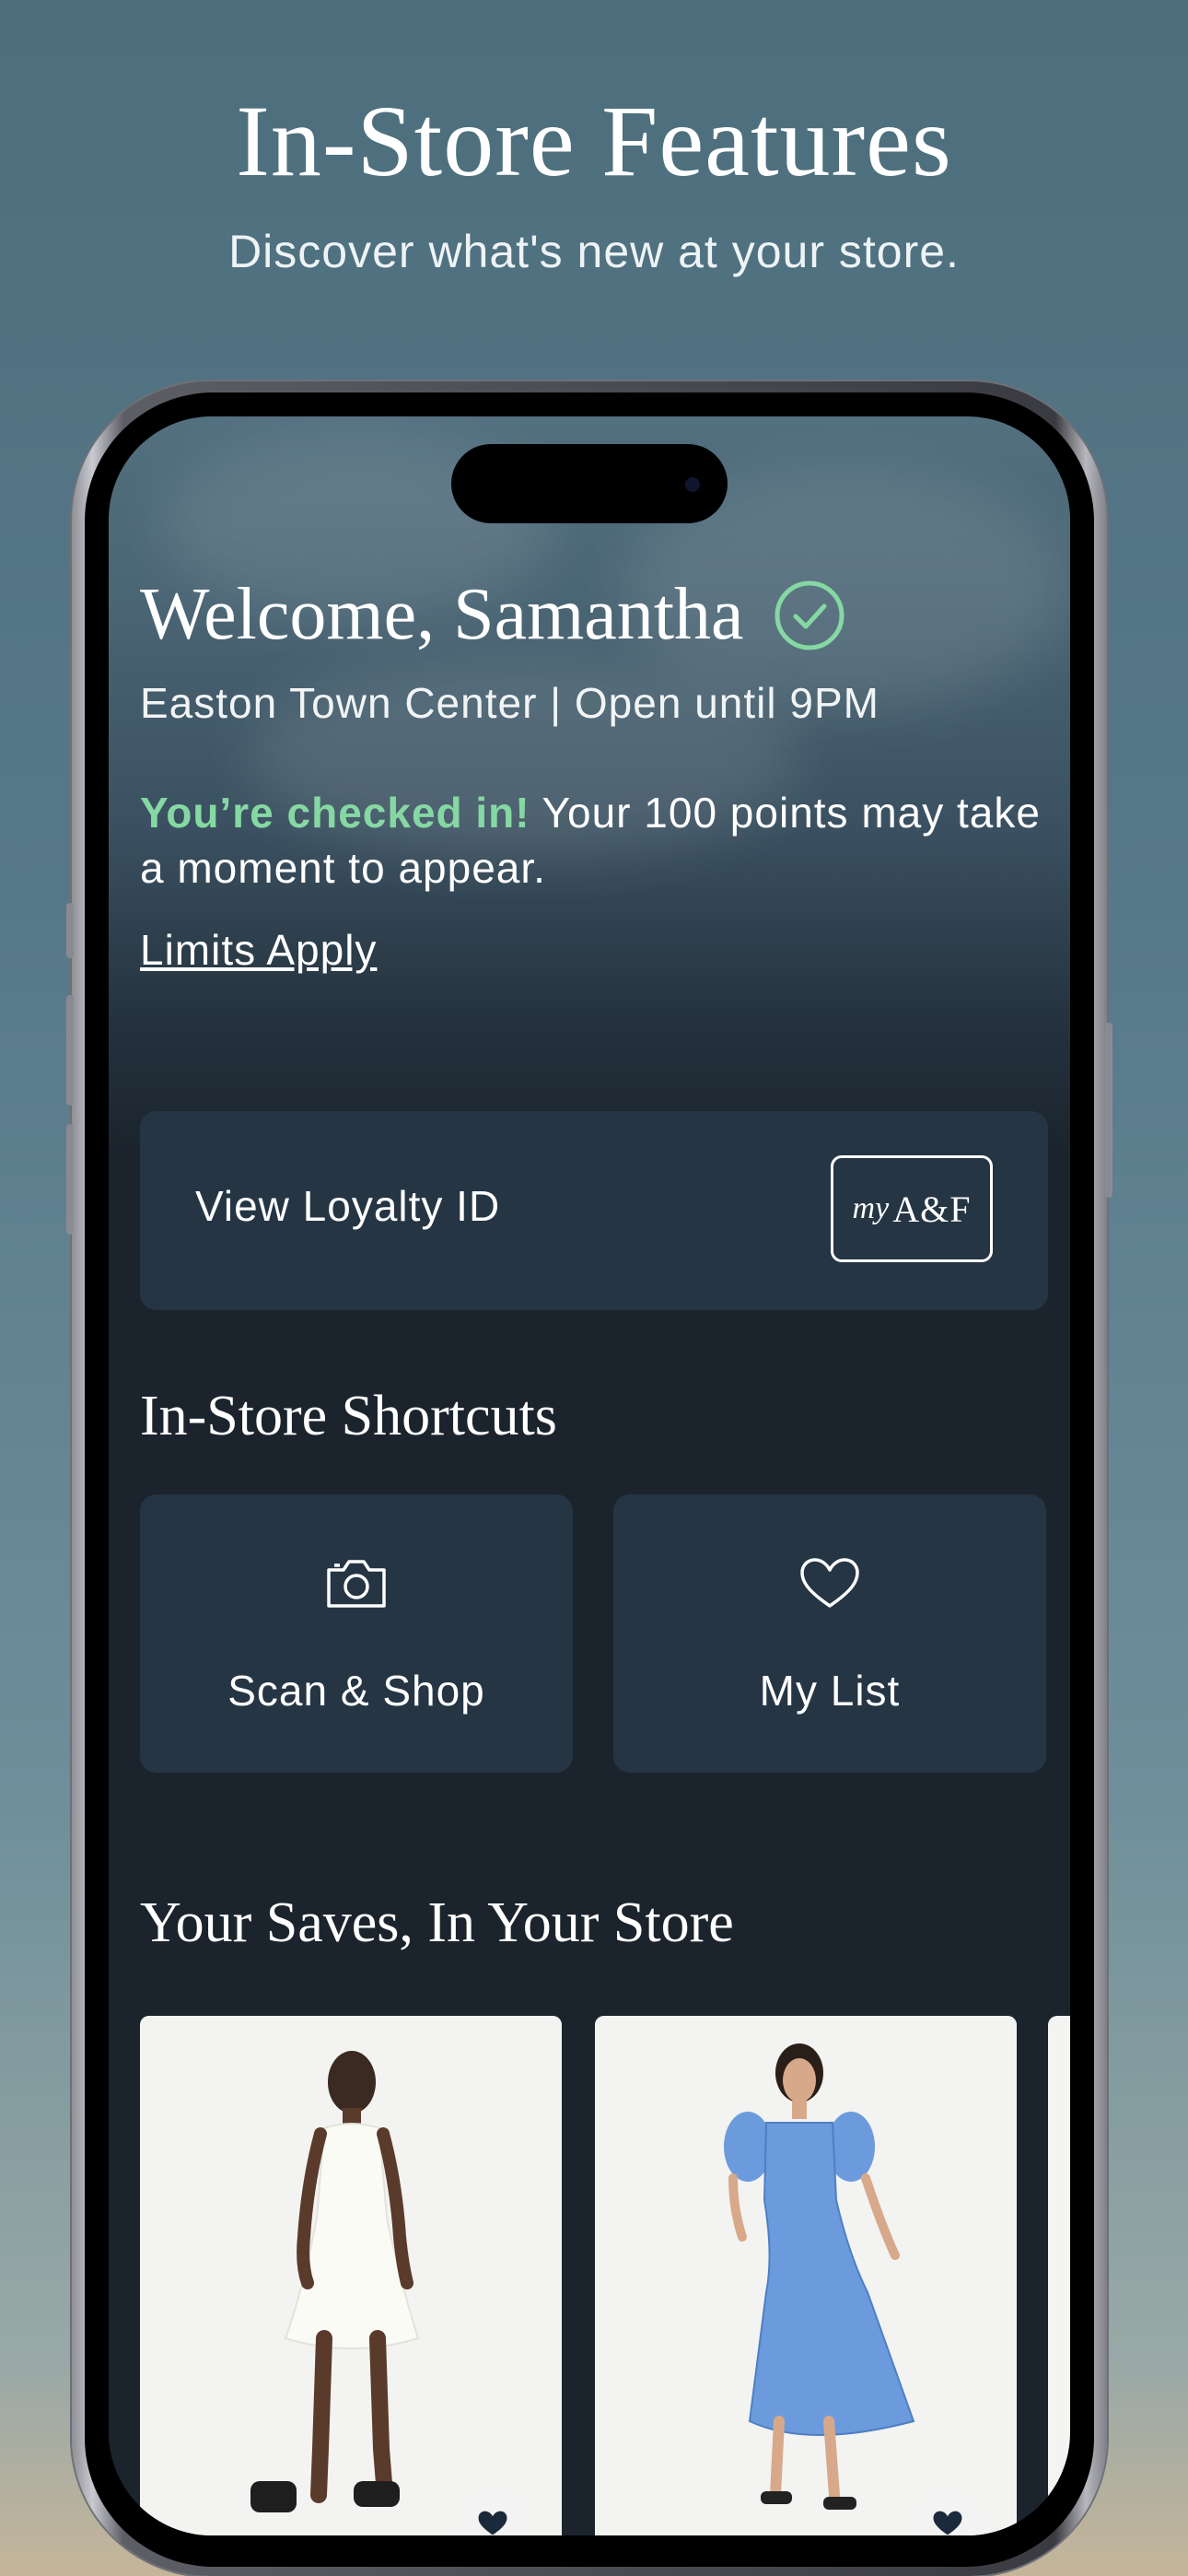 The width and height of the screenshot is (1188, 2576). Describe the element at coordinates (912, 1208) in the screenshot. I see `myaf-logo: my A&F` at that location.